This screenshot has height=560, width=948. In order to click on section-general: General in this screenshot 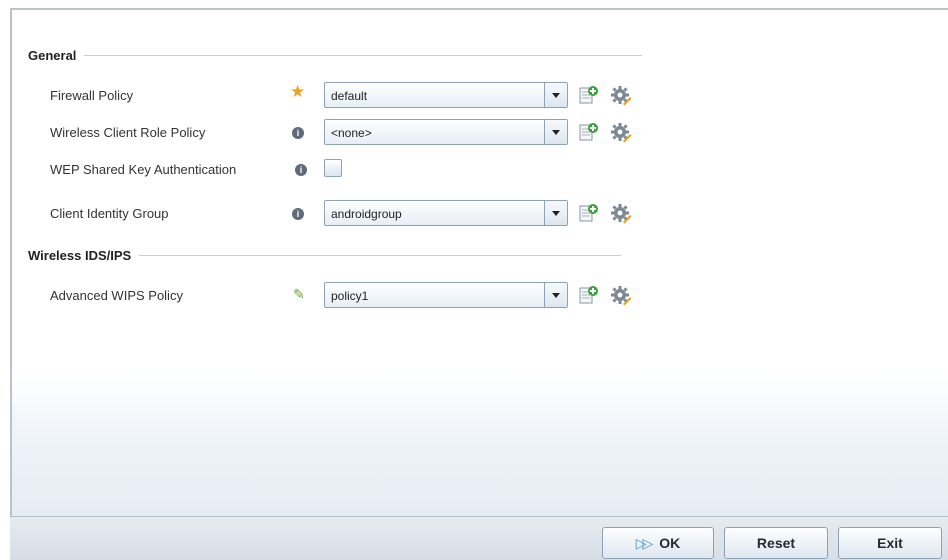, I will do `click(335, 55)`.